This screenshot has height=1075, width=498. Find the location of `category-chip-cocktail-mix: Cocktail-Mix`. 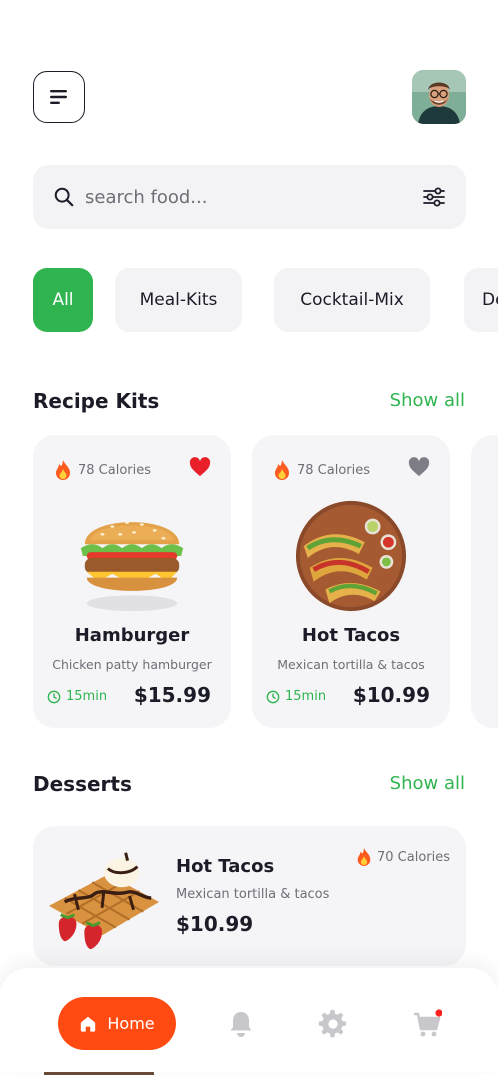

category-chip-cocktail-mix: Cocktail-Mix is located at coordinates (352, 300).